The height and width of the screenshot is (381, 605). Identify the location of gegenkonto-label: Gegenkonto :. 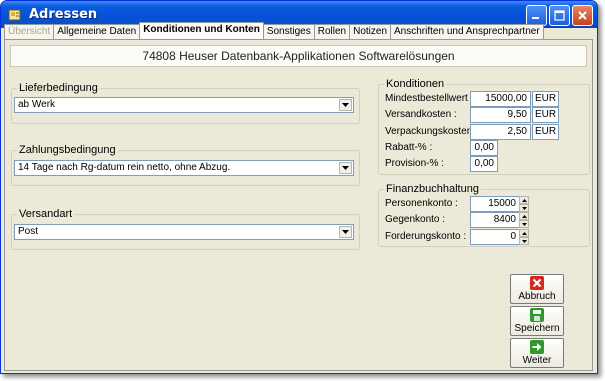
(415, 219).